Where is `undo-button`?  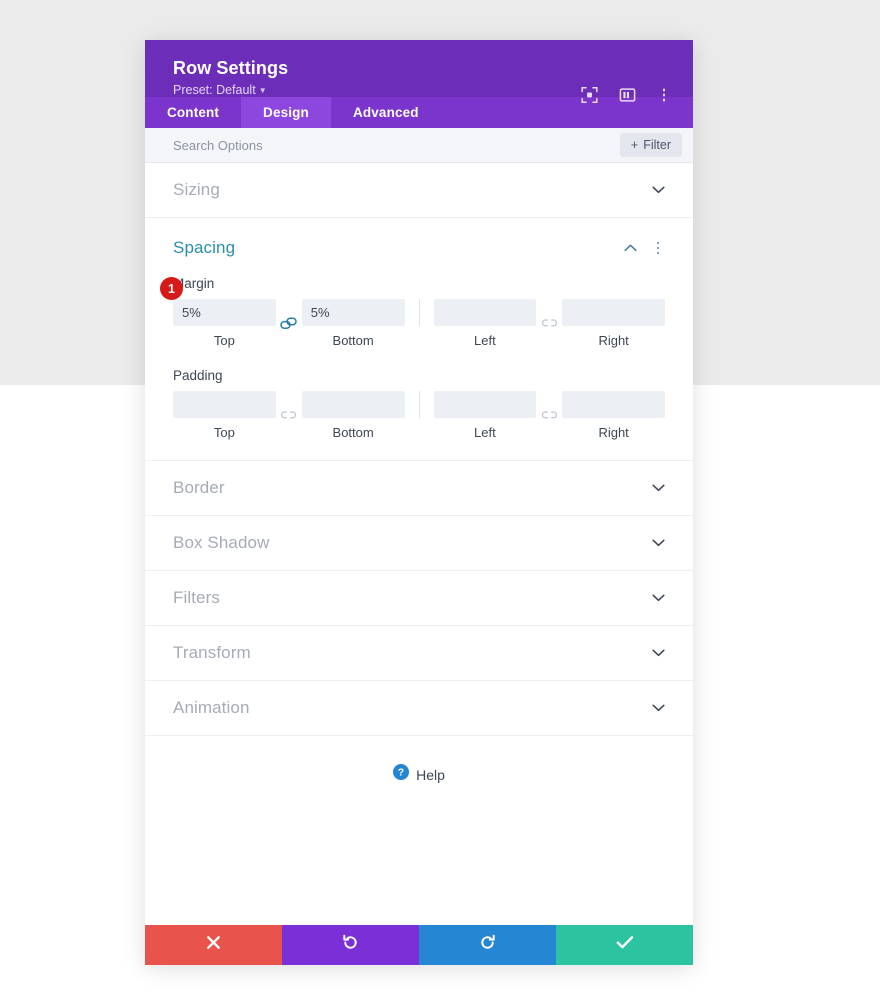
undo-button is located at coordinates (350, 945).